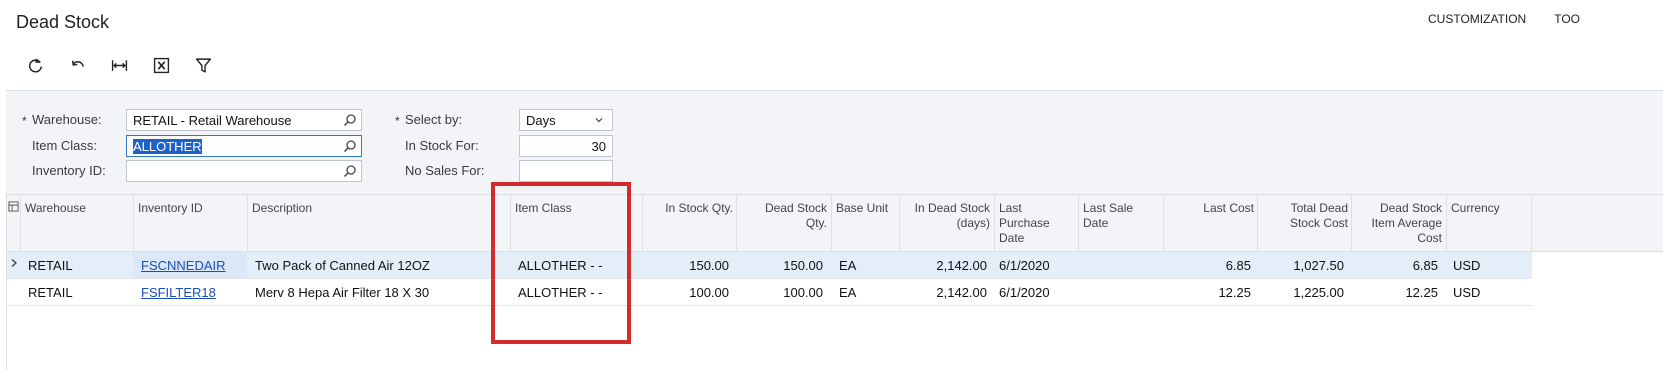  Describe the element at coordinates (69, 170) in the screenshot. I see `inventory-id-label: Inventory ID:` at that location.